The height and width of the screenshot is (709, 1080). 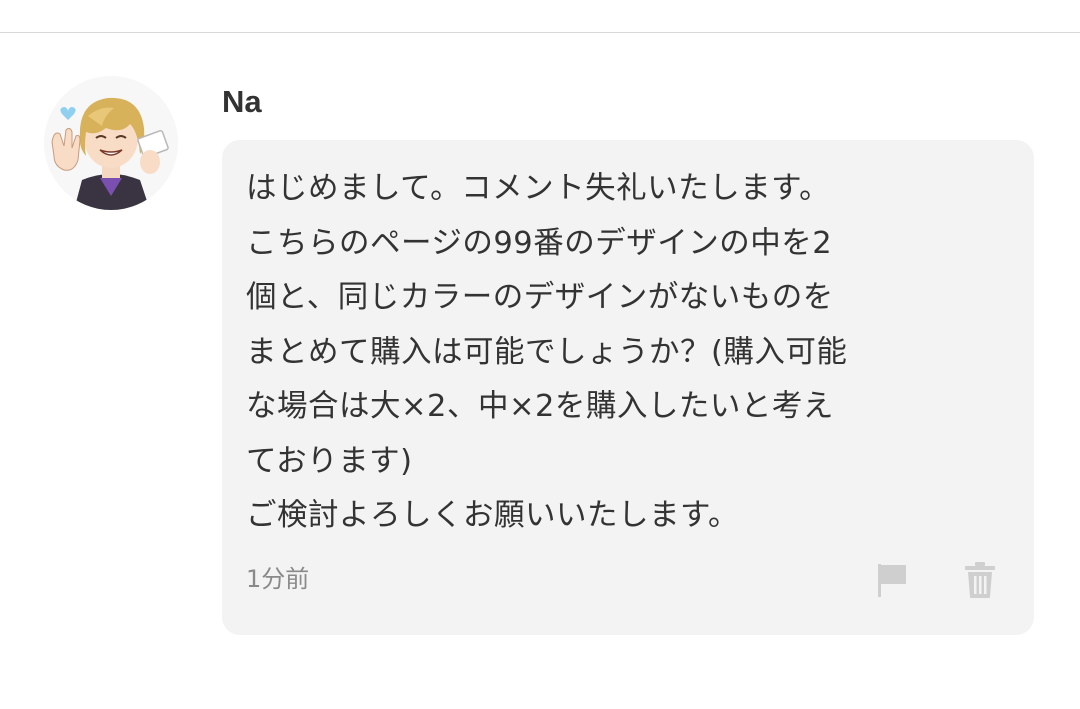 I want to click on avatar, so click(x=111, y=143).